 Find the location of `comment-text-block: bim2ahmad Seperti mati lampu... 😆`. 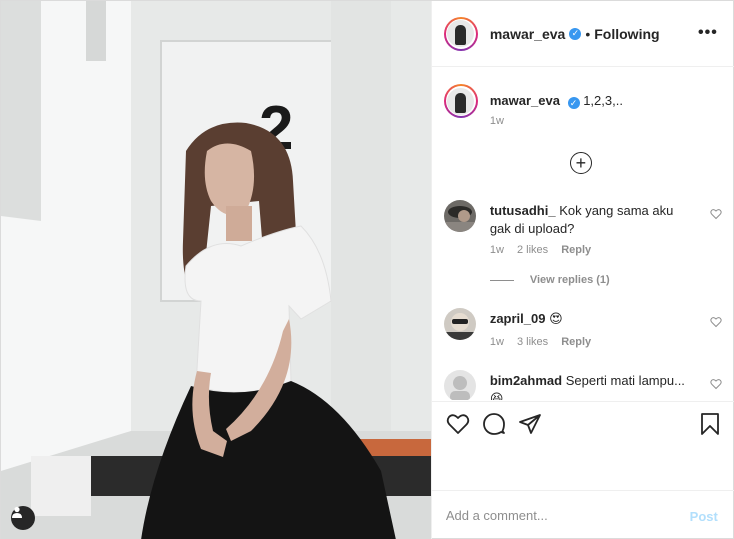

comment-text-block: bim2ahmad Seperti mati lampu... 😆 is located at coordinates (590, 386).